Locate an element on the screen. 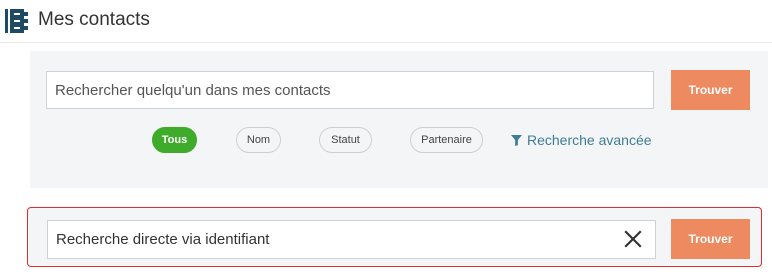 This screenshot has width=772, height=272. direct-search-submit-button: Trouver is located at coordinates (710, 239).